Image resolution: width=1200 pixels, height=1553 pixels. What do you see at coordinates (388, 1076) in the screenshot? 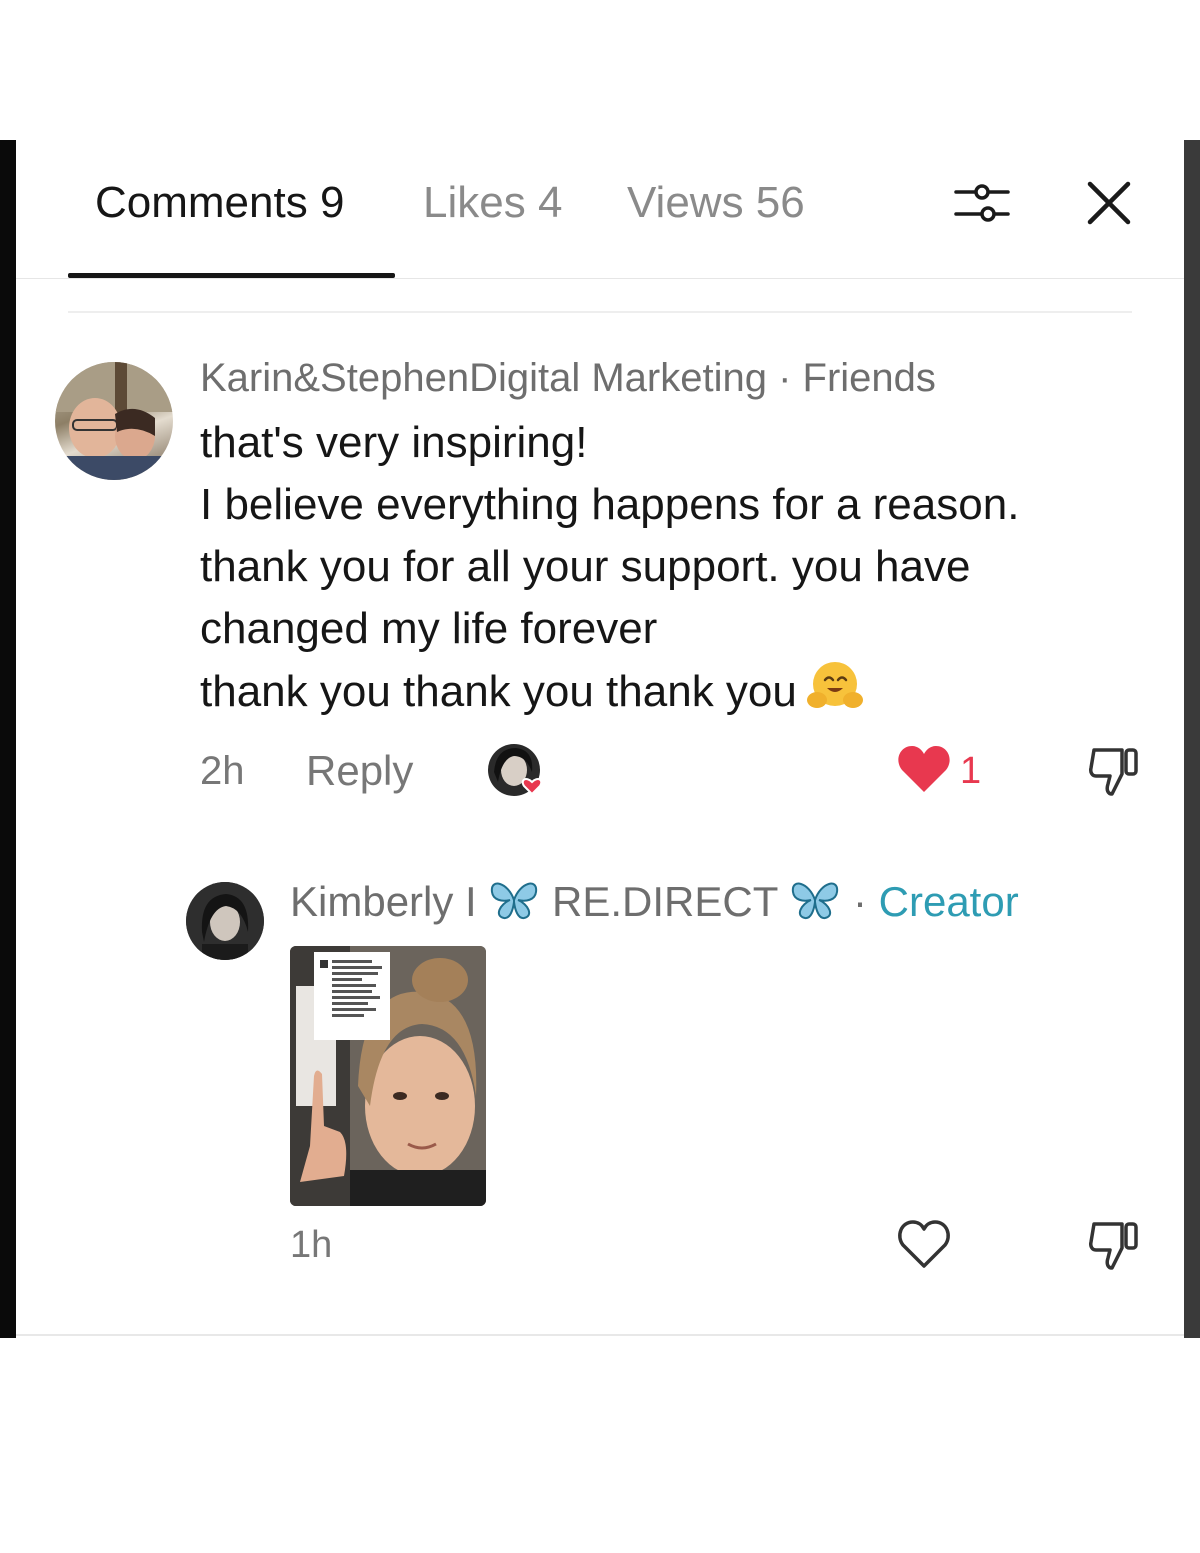
I see `video-reply-thumbnail` at bounding box center [388, 1076].